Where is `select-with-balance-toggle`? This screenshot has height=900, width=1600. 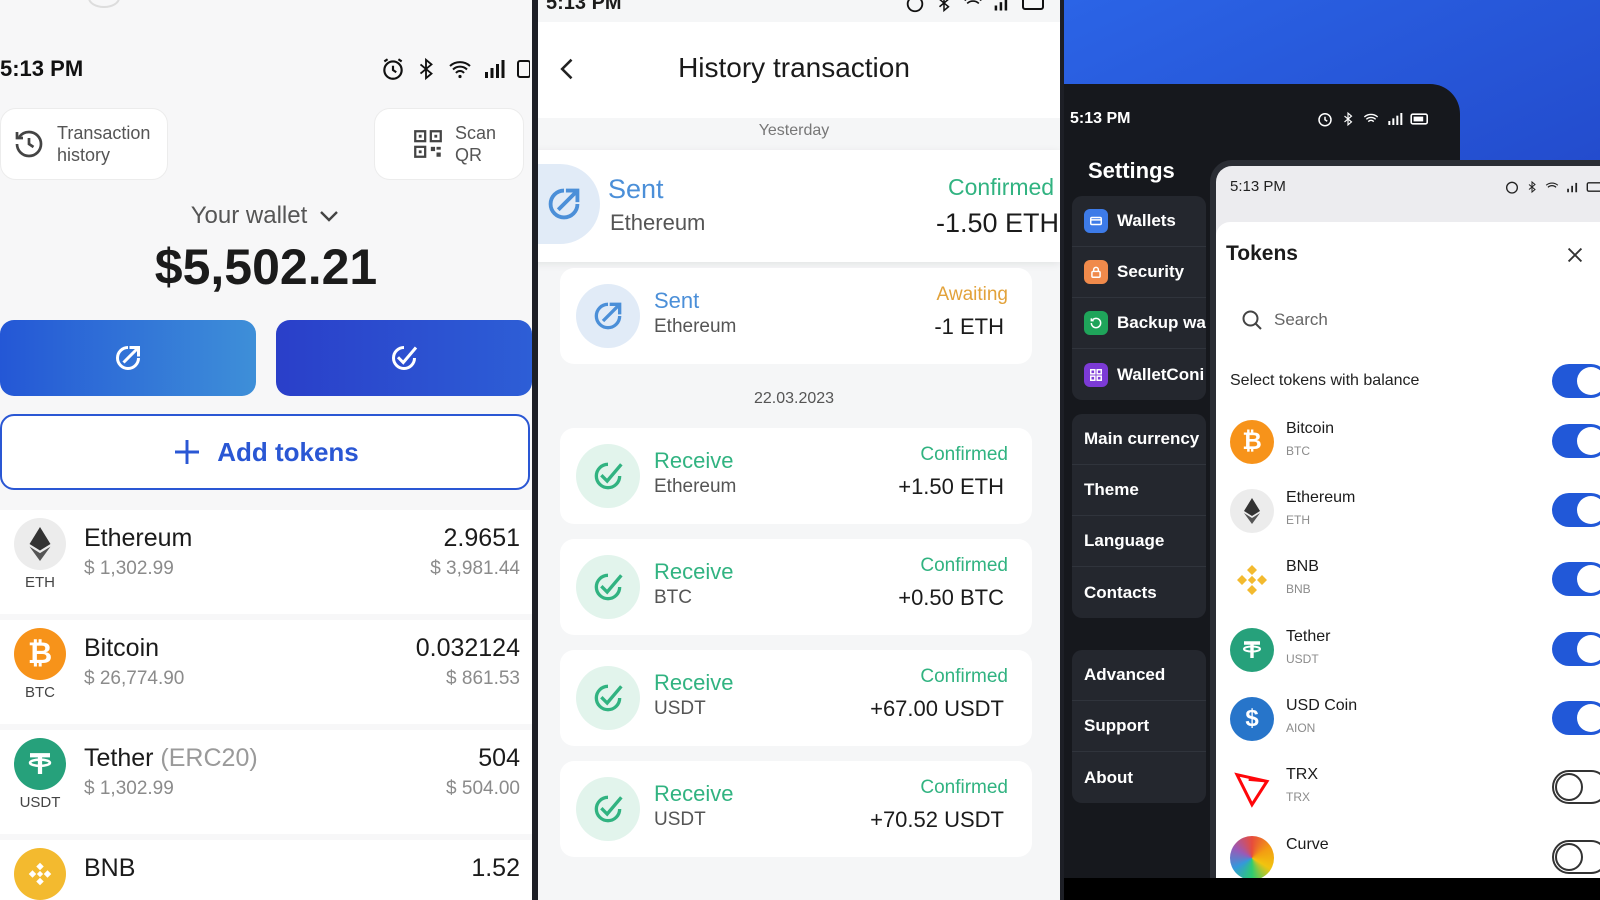 select-with-balance-toggle is located at coordinates (1576, 381).